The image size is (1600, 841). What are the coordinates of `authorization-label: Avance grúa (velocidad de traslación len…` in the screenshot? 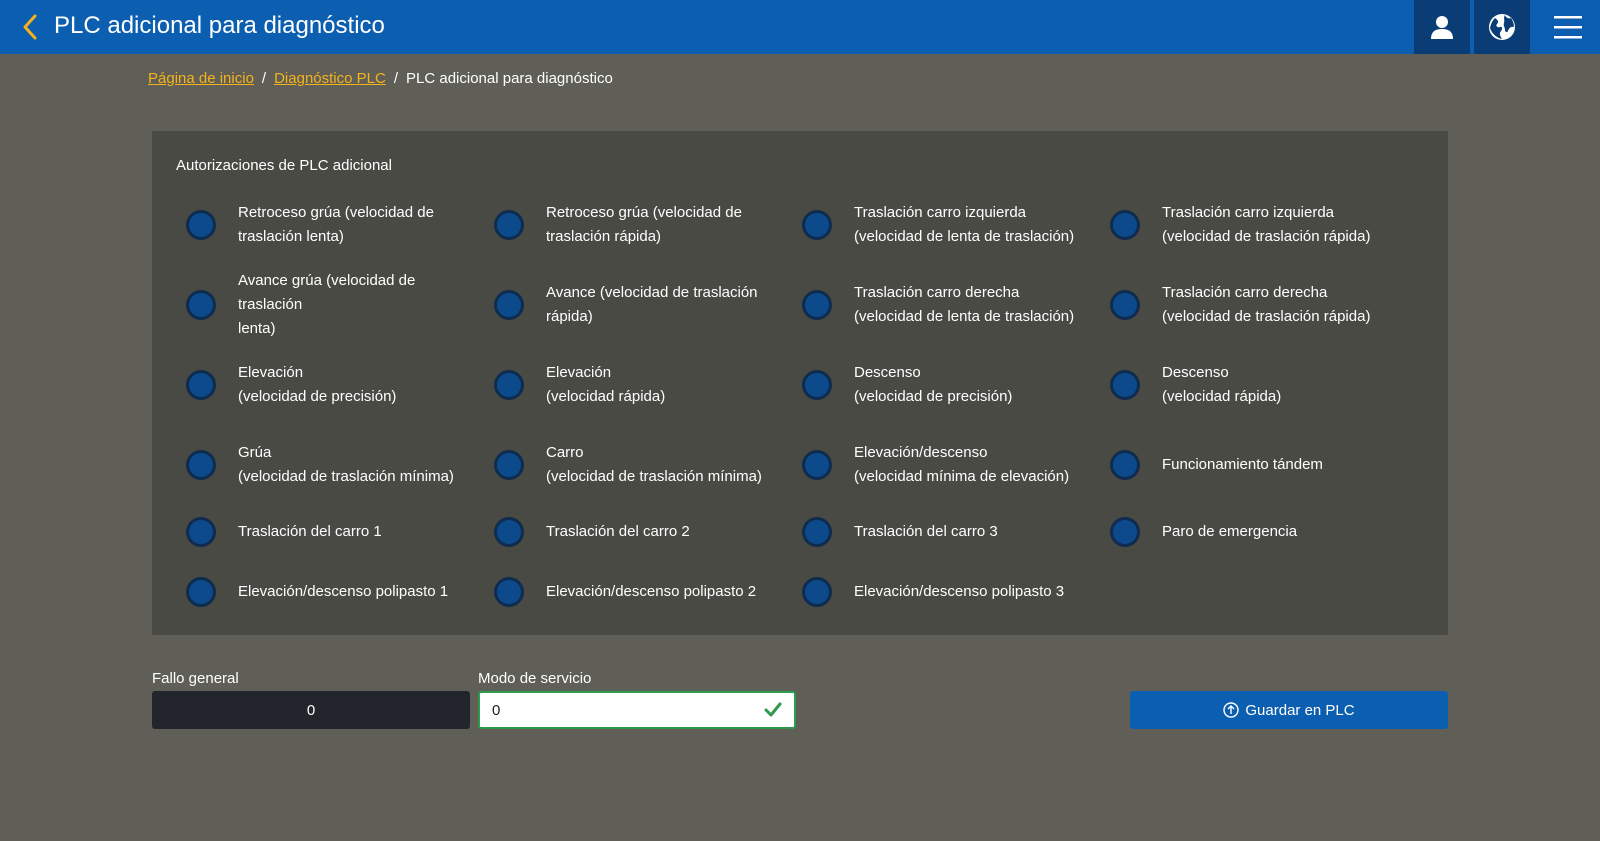 It's located at (327, 304).